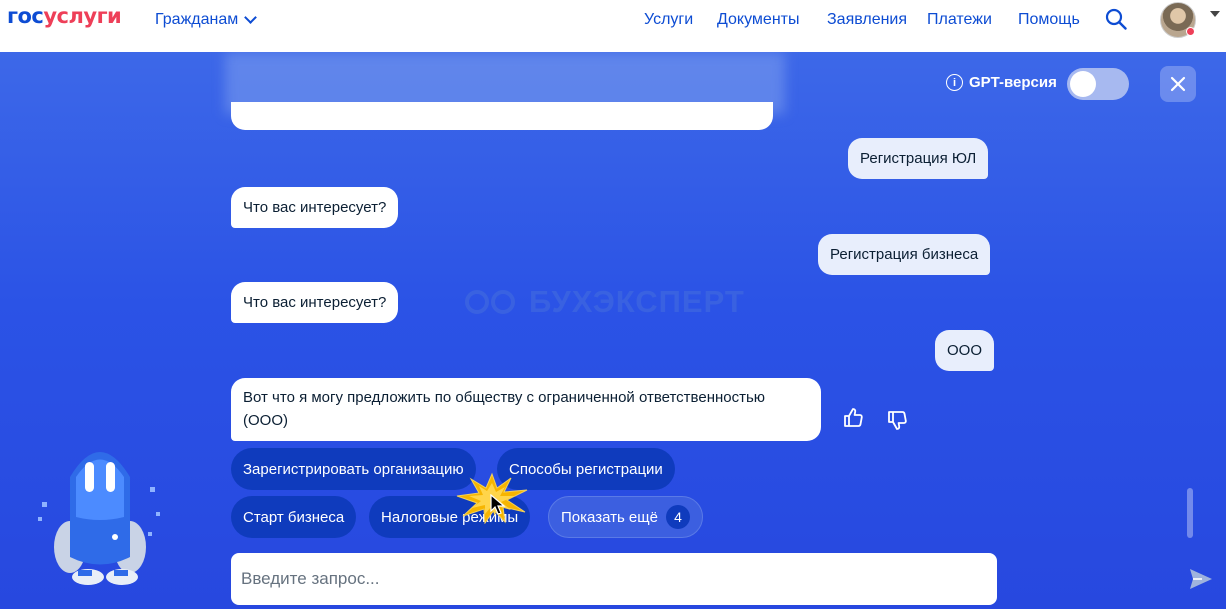  I want to click on logo-part-2: услуги, so click(82, 16).